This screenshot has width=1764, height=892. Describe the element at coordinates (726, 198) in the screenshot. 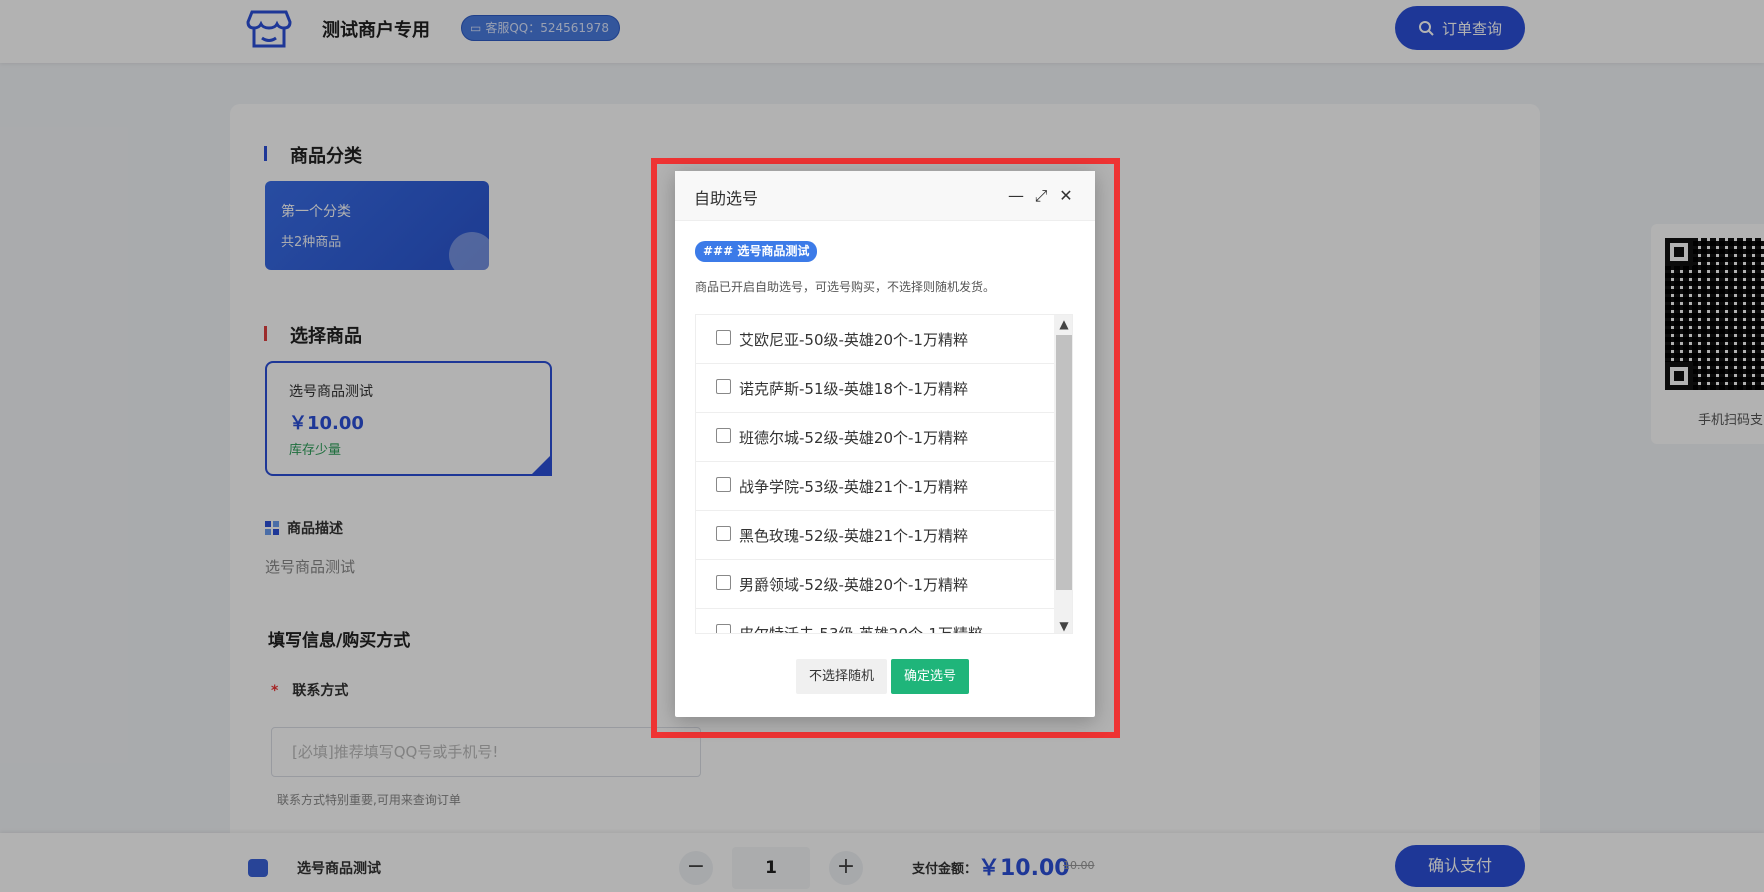

I see `modal-title: 自助选号` at that location.